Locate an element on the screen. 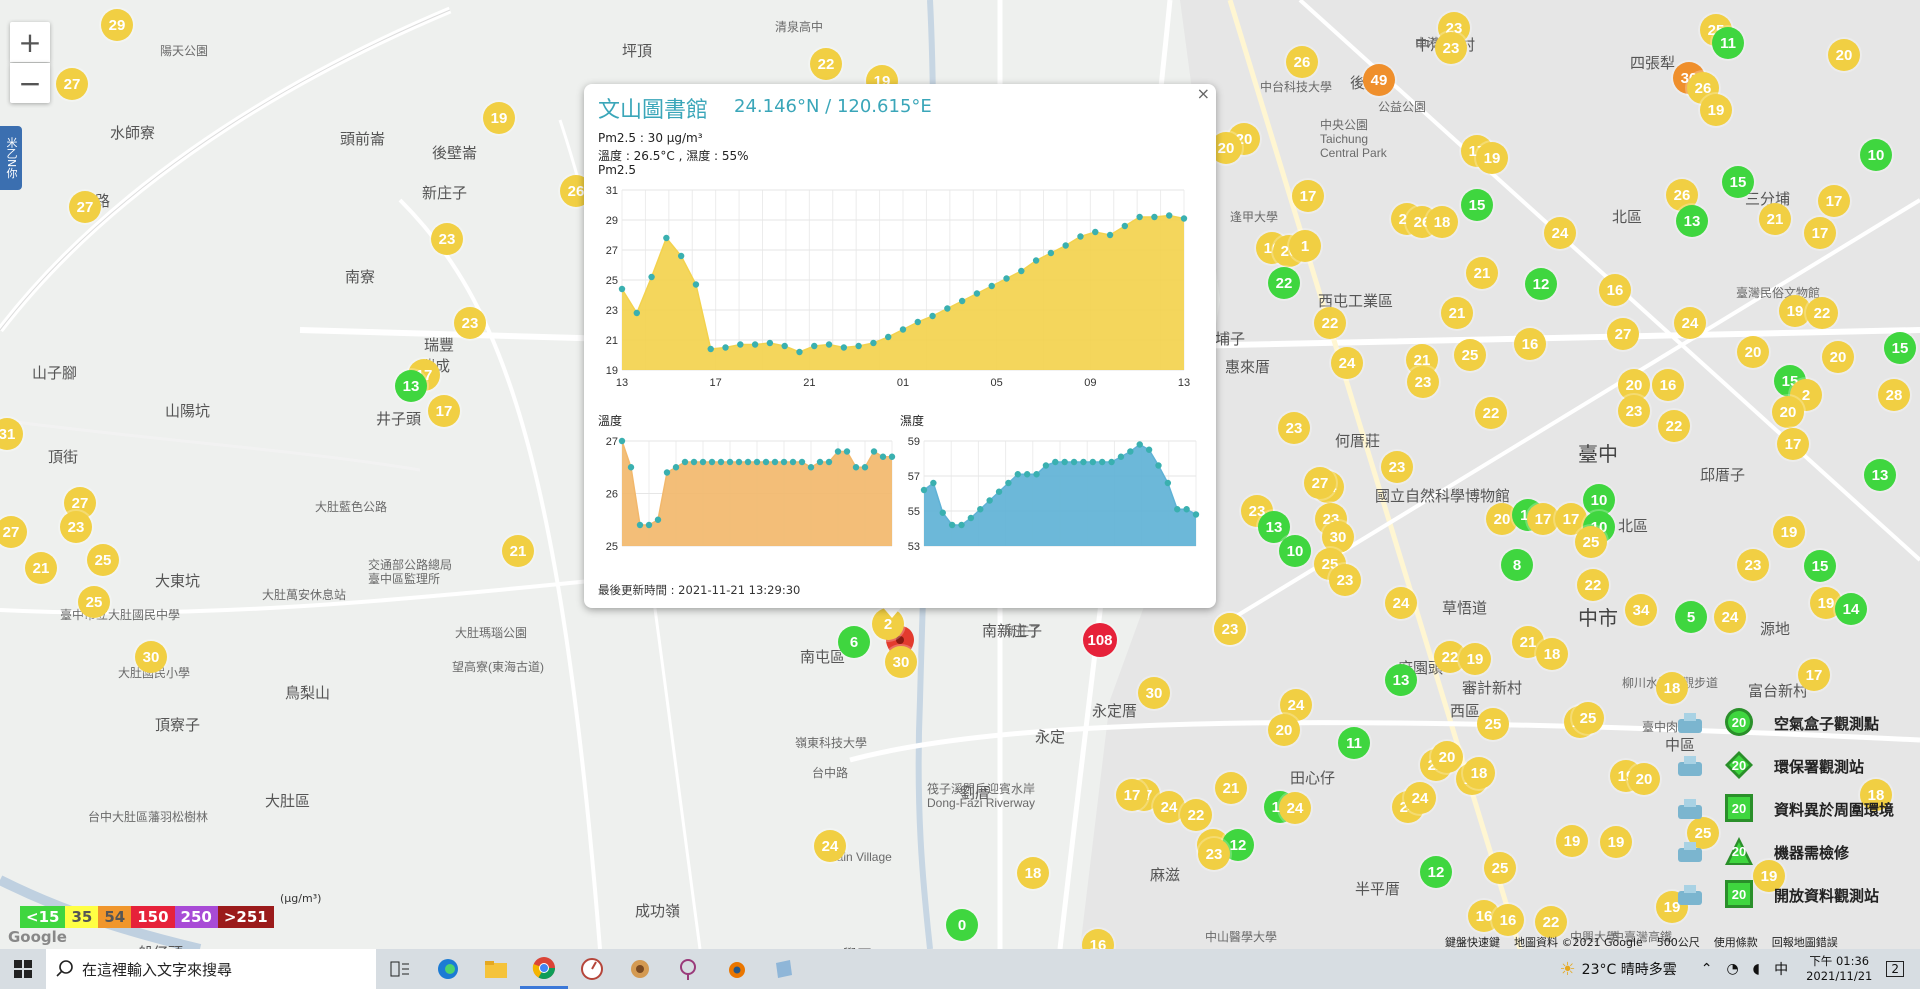 This screenshot has width=1920, height=989. station-marker: 0 is located at coordinates (962, 925).